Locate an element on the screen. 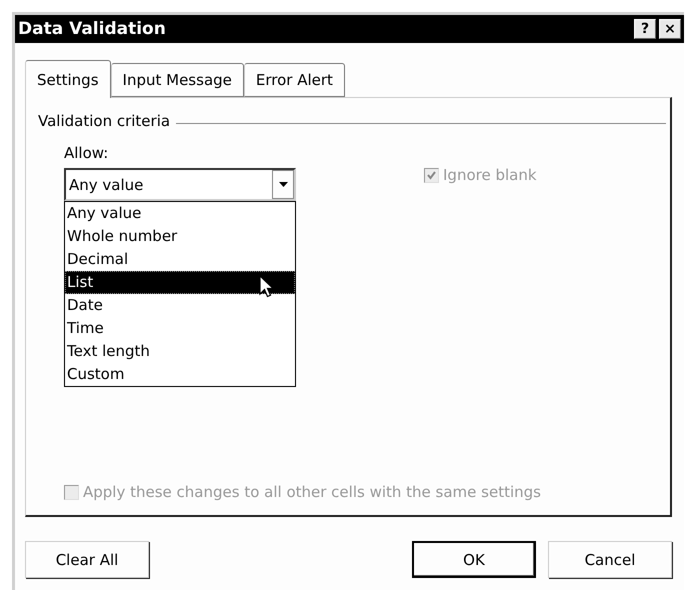 Image resolution: width=688 pixels, height=590 pixels. tab: Settings is located at coordinates (68, 79).